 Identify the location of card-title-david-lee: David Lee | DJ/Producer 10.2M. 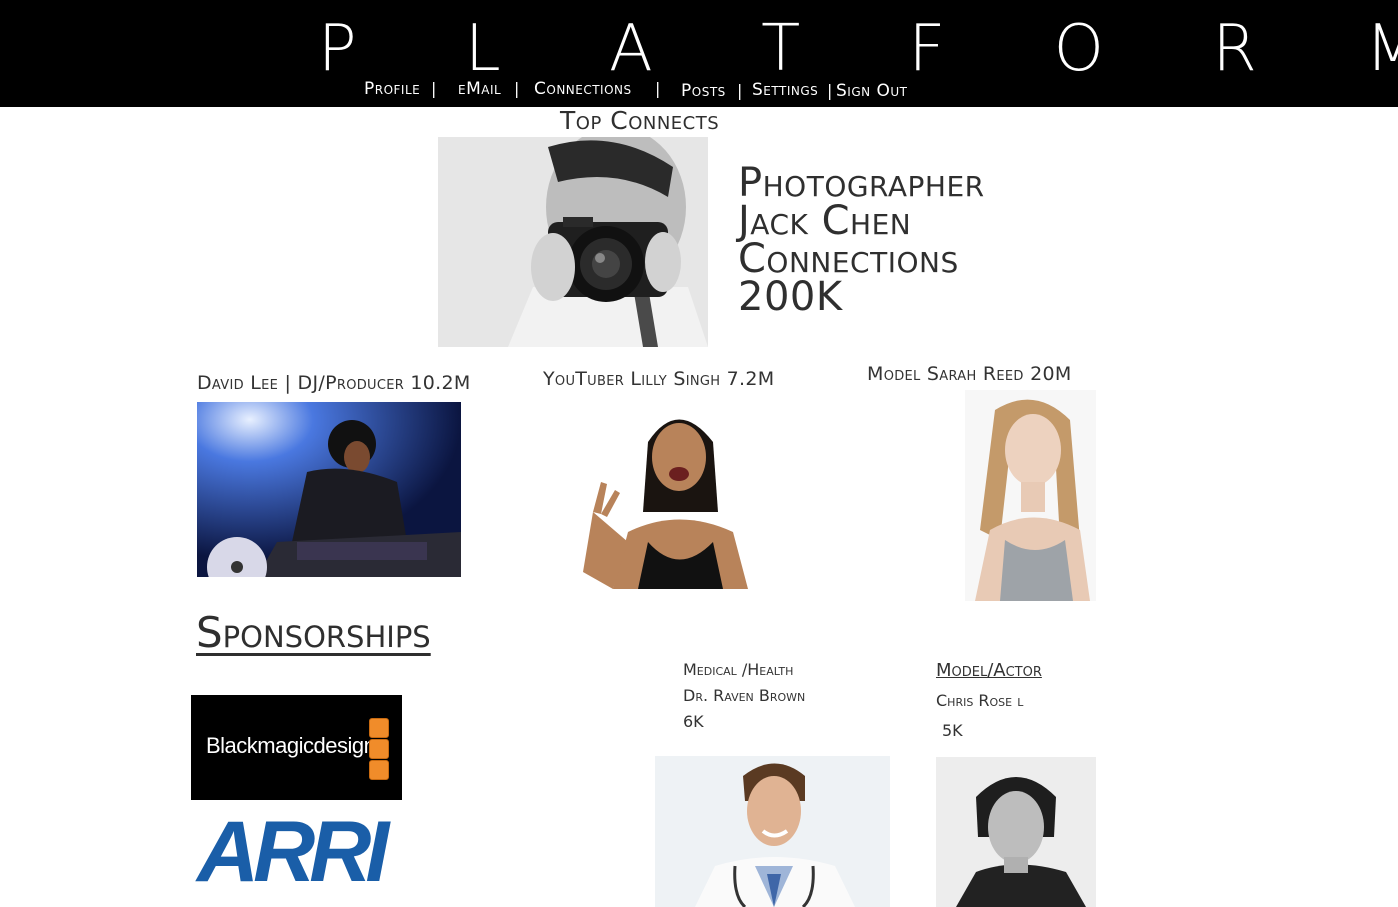
(334, 383).